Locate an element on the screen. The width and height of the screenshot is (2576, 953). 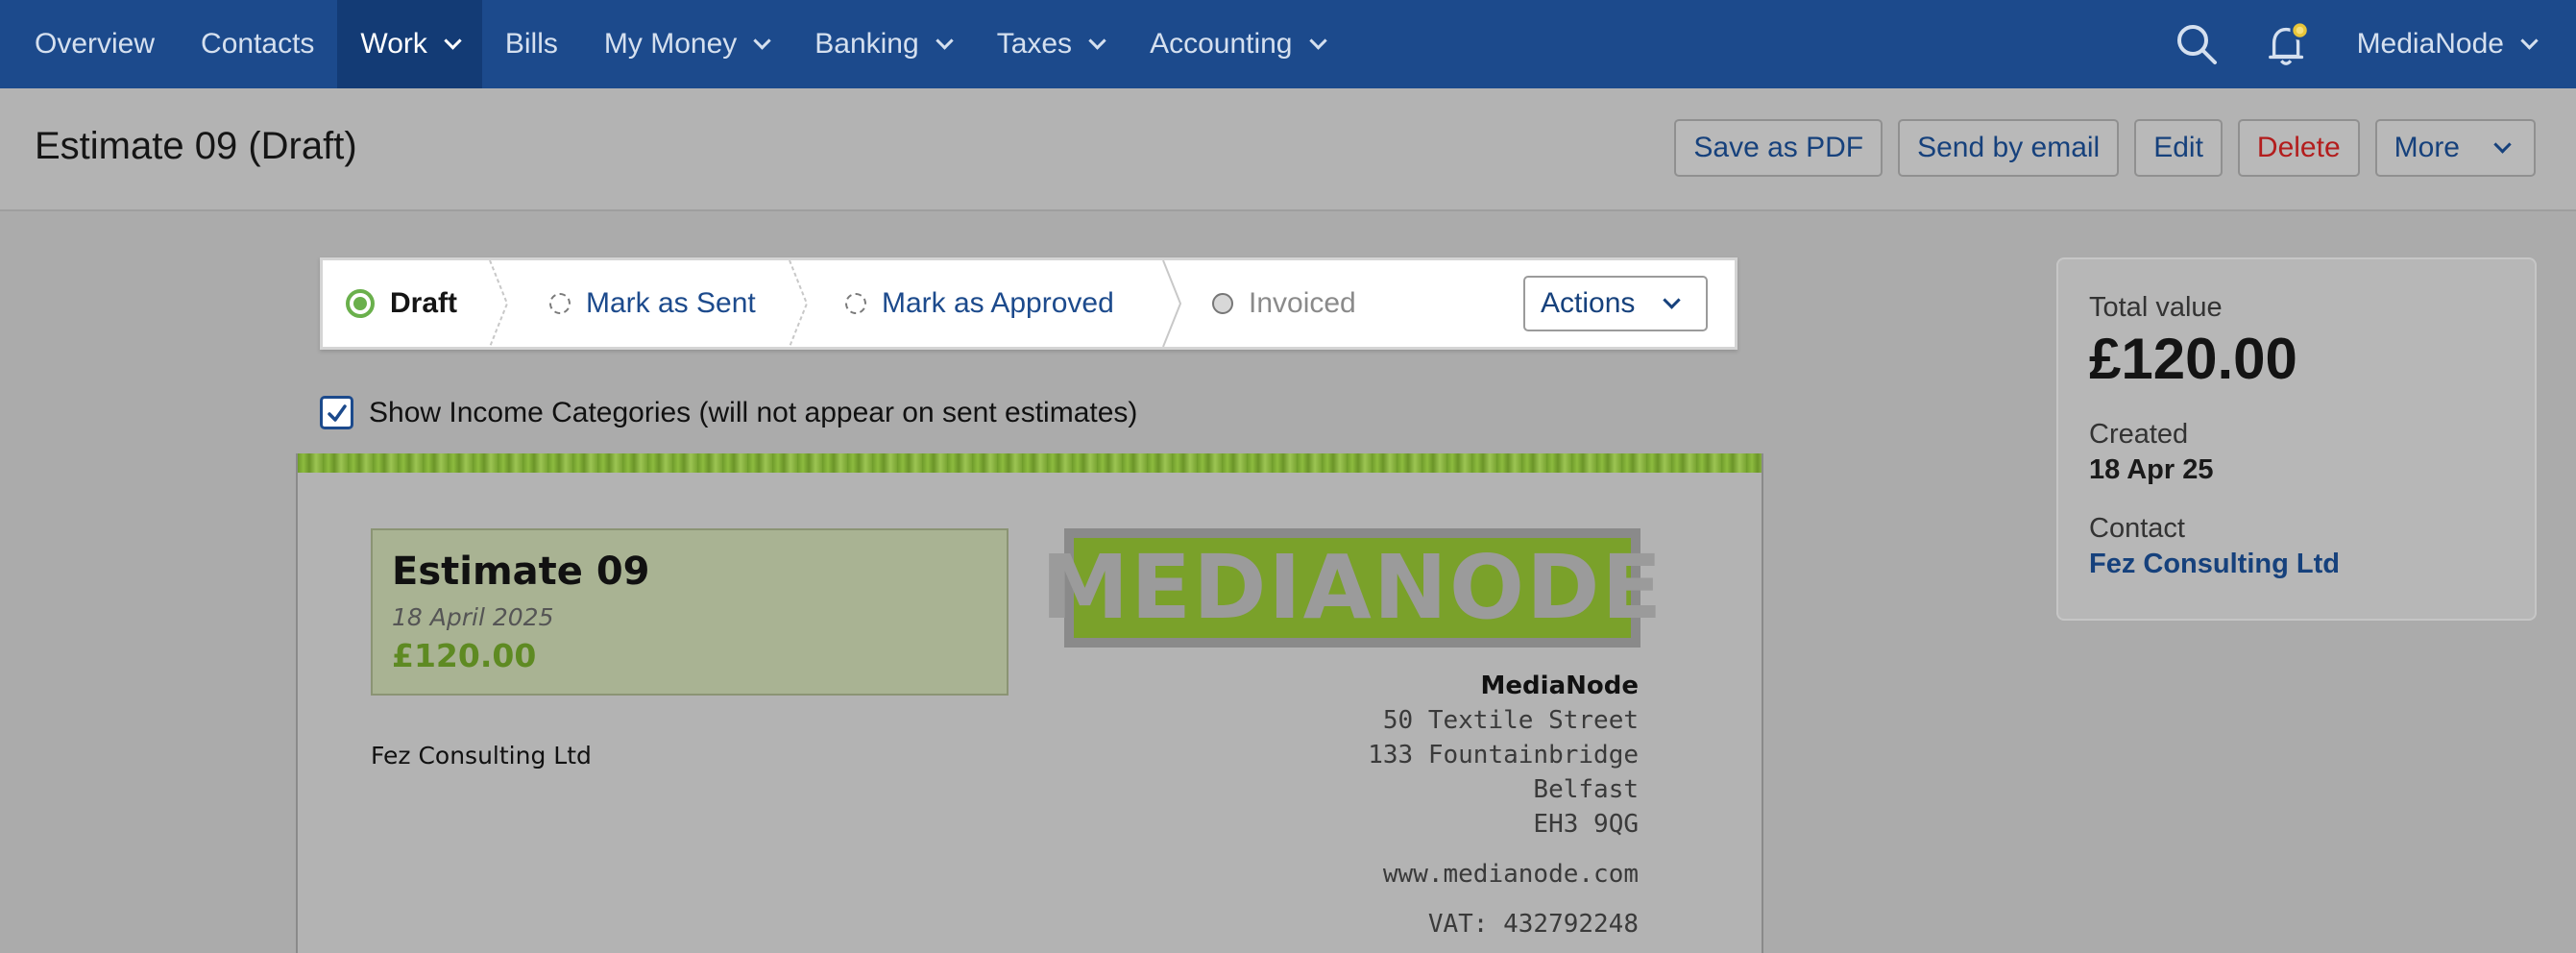
nav-overview: Overview is located at coordinates (89, 44).